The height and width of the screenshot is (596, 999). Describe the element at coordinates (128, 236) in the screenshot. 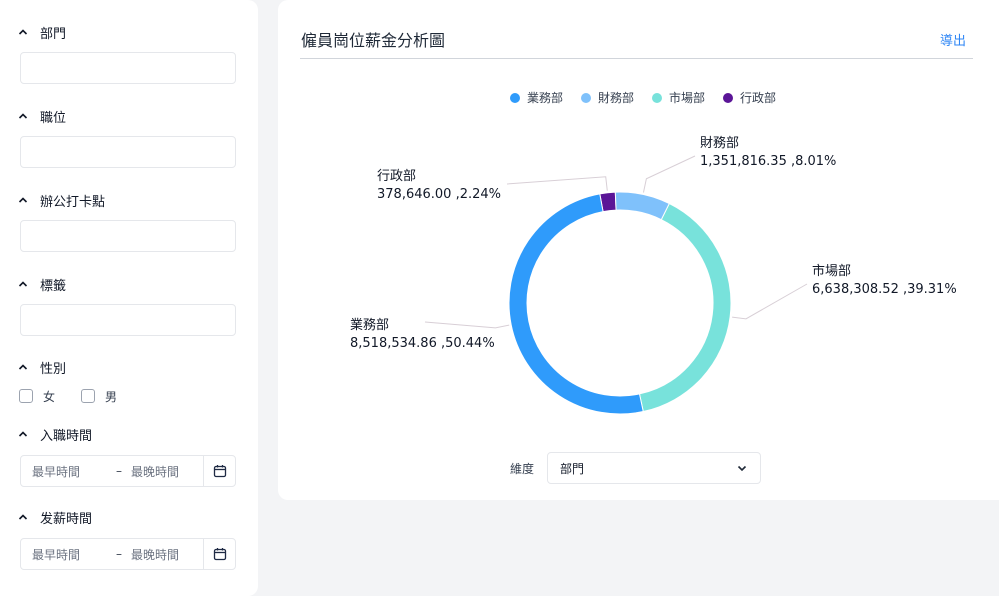

I see `checkin-location-input` at that location.